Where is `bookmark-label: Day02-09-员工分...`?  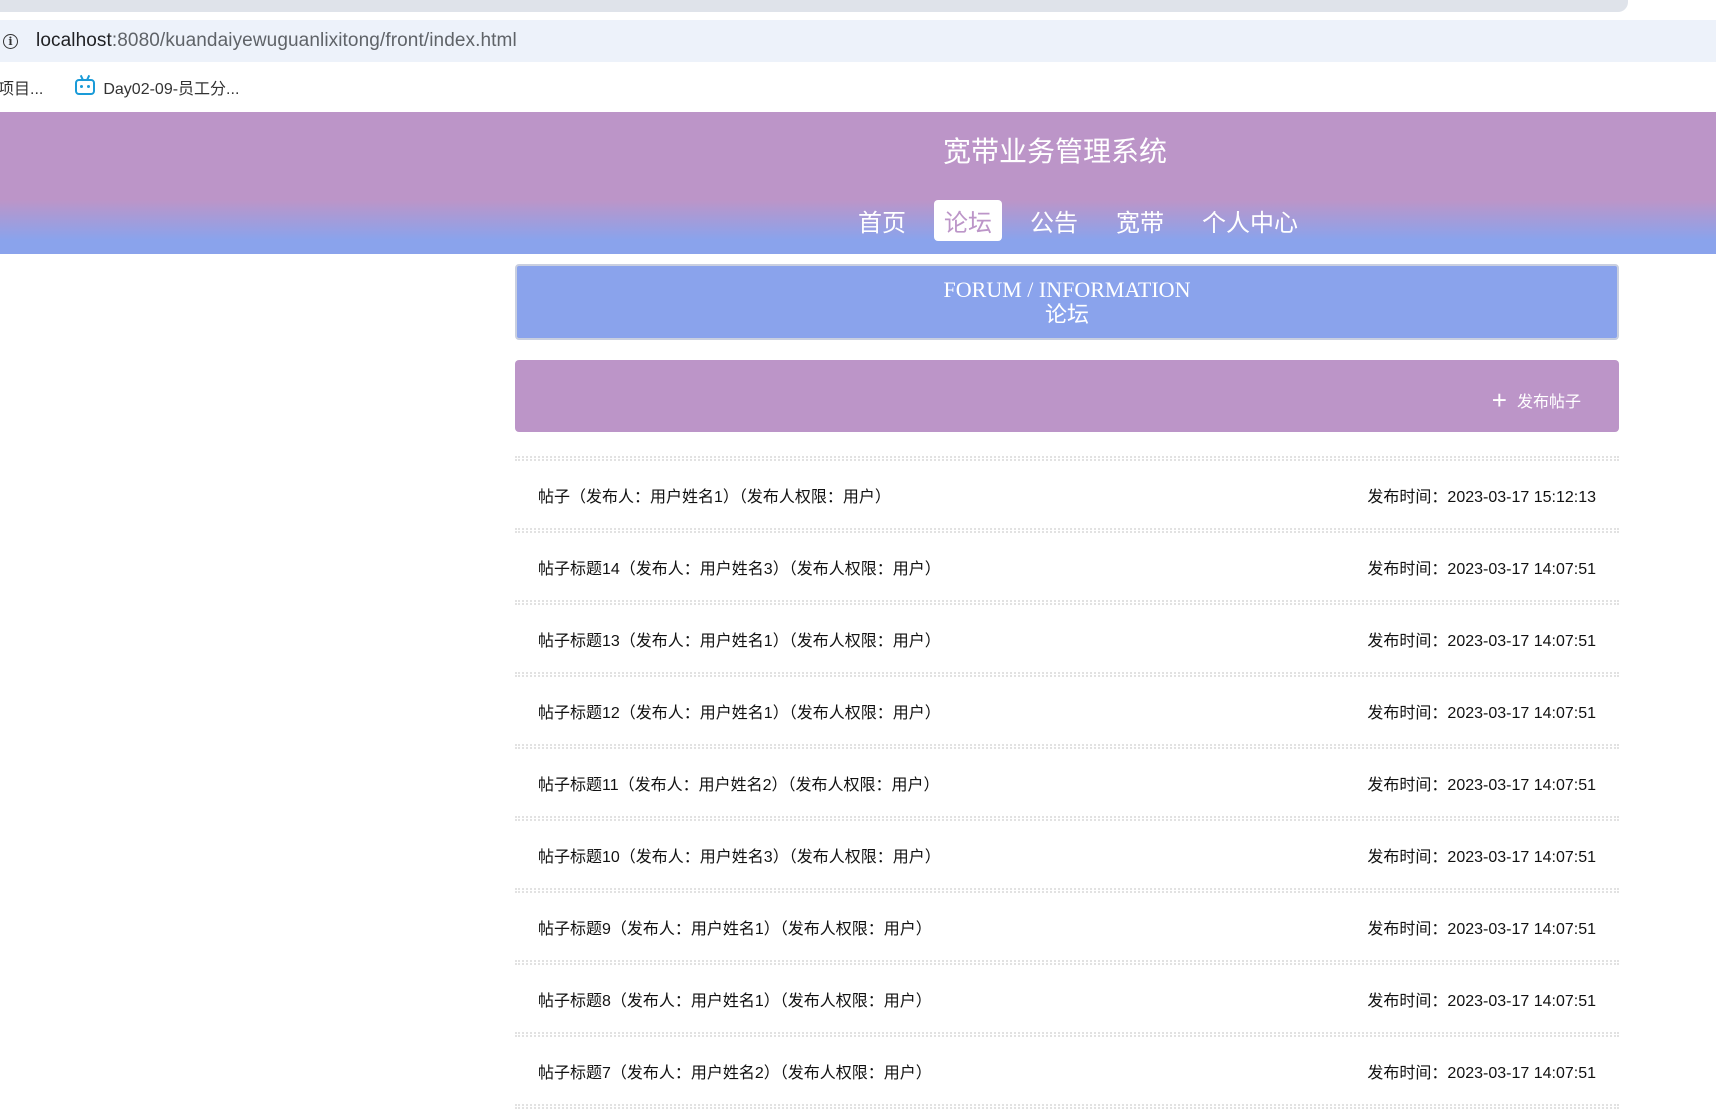 bookmark-label: Day02-09-员工分... is located at coordinates (171, 89).